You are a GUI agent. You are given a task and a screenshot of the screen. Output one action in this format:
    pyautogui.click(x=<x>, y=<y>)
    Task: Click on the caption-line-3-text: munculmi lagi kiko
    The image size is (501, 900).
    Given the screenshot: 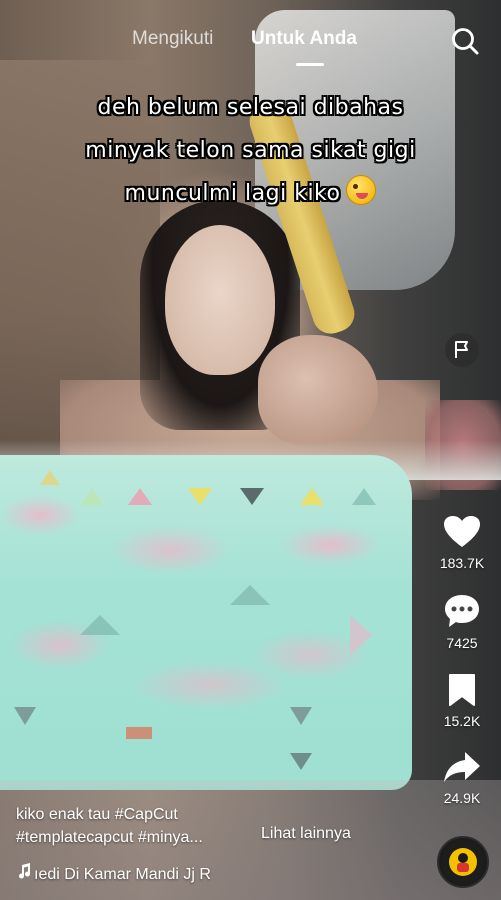 What is the action you would take?
    pyautogui.click(x=232, y=193)
    